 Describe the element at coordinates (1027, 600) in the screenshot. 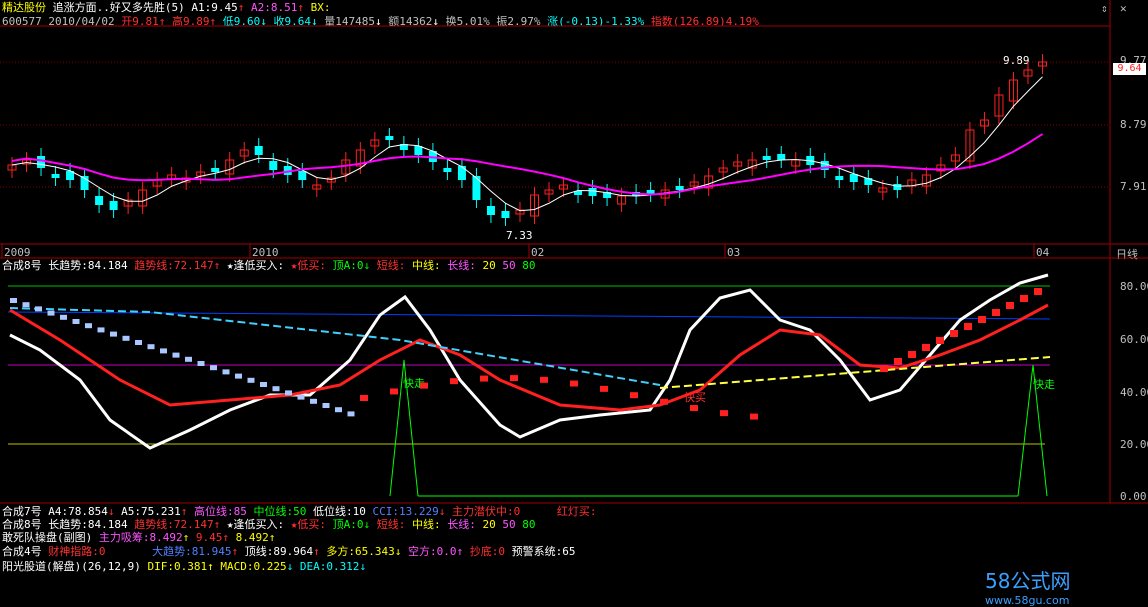

I see `watermark-url: www.58gu.com` at that location.